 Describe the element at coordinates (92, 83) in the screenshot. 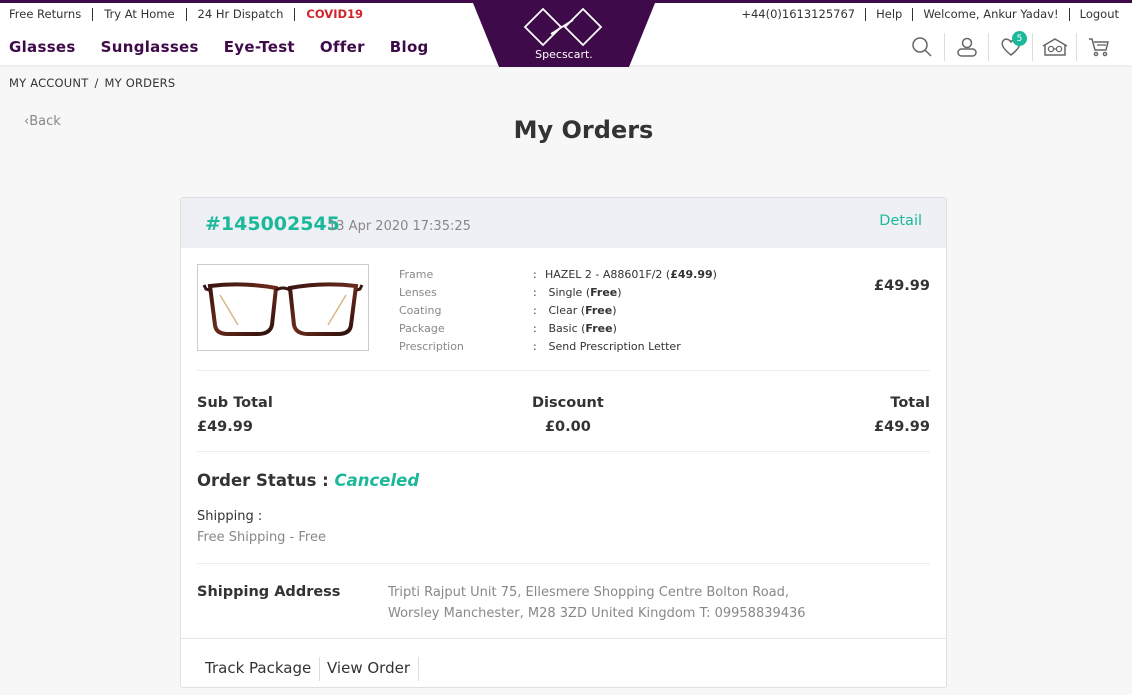

I see `breadcrumb: MY ACCOUNT / MY ORDERS` at that location.